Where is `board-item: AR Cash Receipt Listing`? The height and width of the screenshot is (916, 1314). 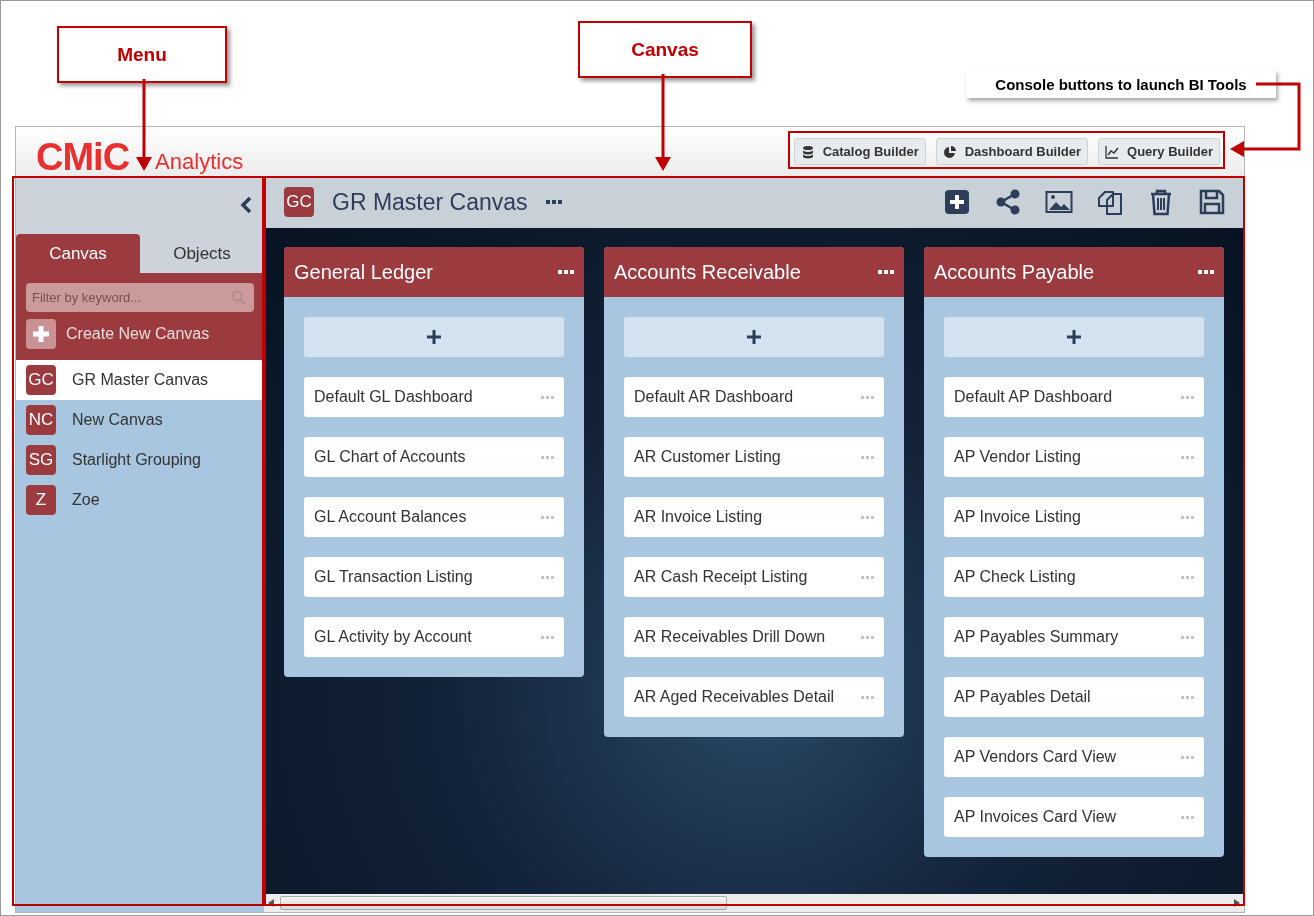 board-item: AR Cash Receipt Listing is located at coordinates (754, 577).